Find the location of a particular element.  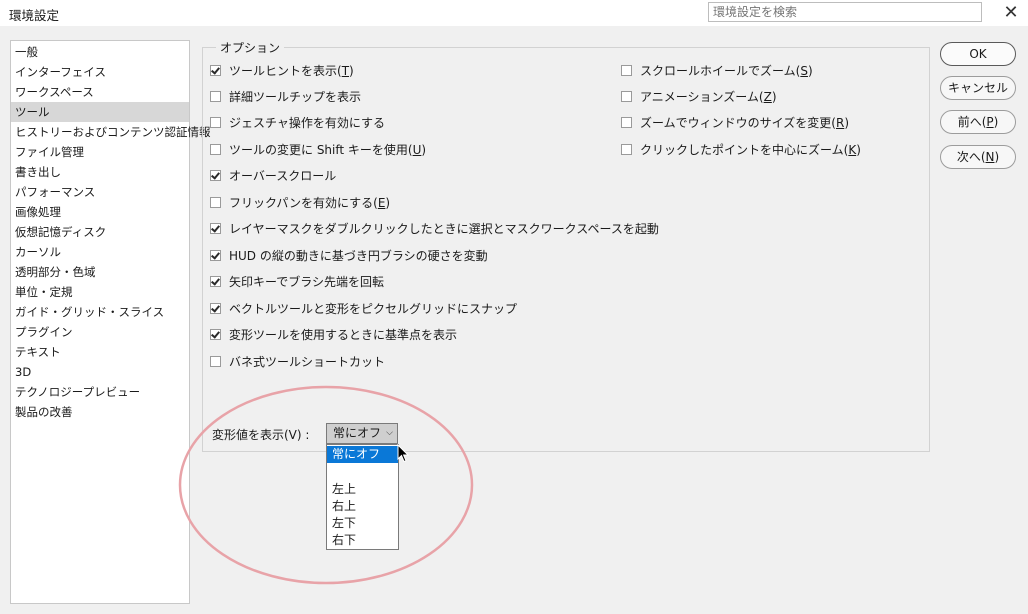

options-legend: オプション is located at coordinates (250, 47).